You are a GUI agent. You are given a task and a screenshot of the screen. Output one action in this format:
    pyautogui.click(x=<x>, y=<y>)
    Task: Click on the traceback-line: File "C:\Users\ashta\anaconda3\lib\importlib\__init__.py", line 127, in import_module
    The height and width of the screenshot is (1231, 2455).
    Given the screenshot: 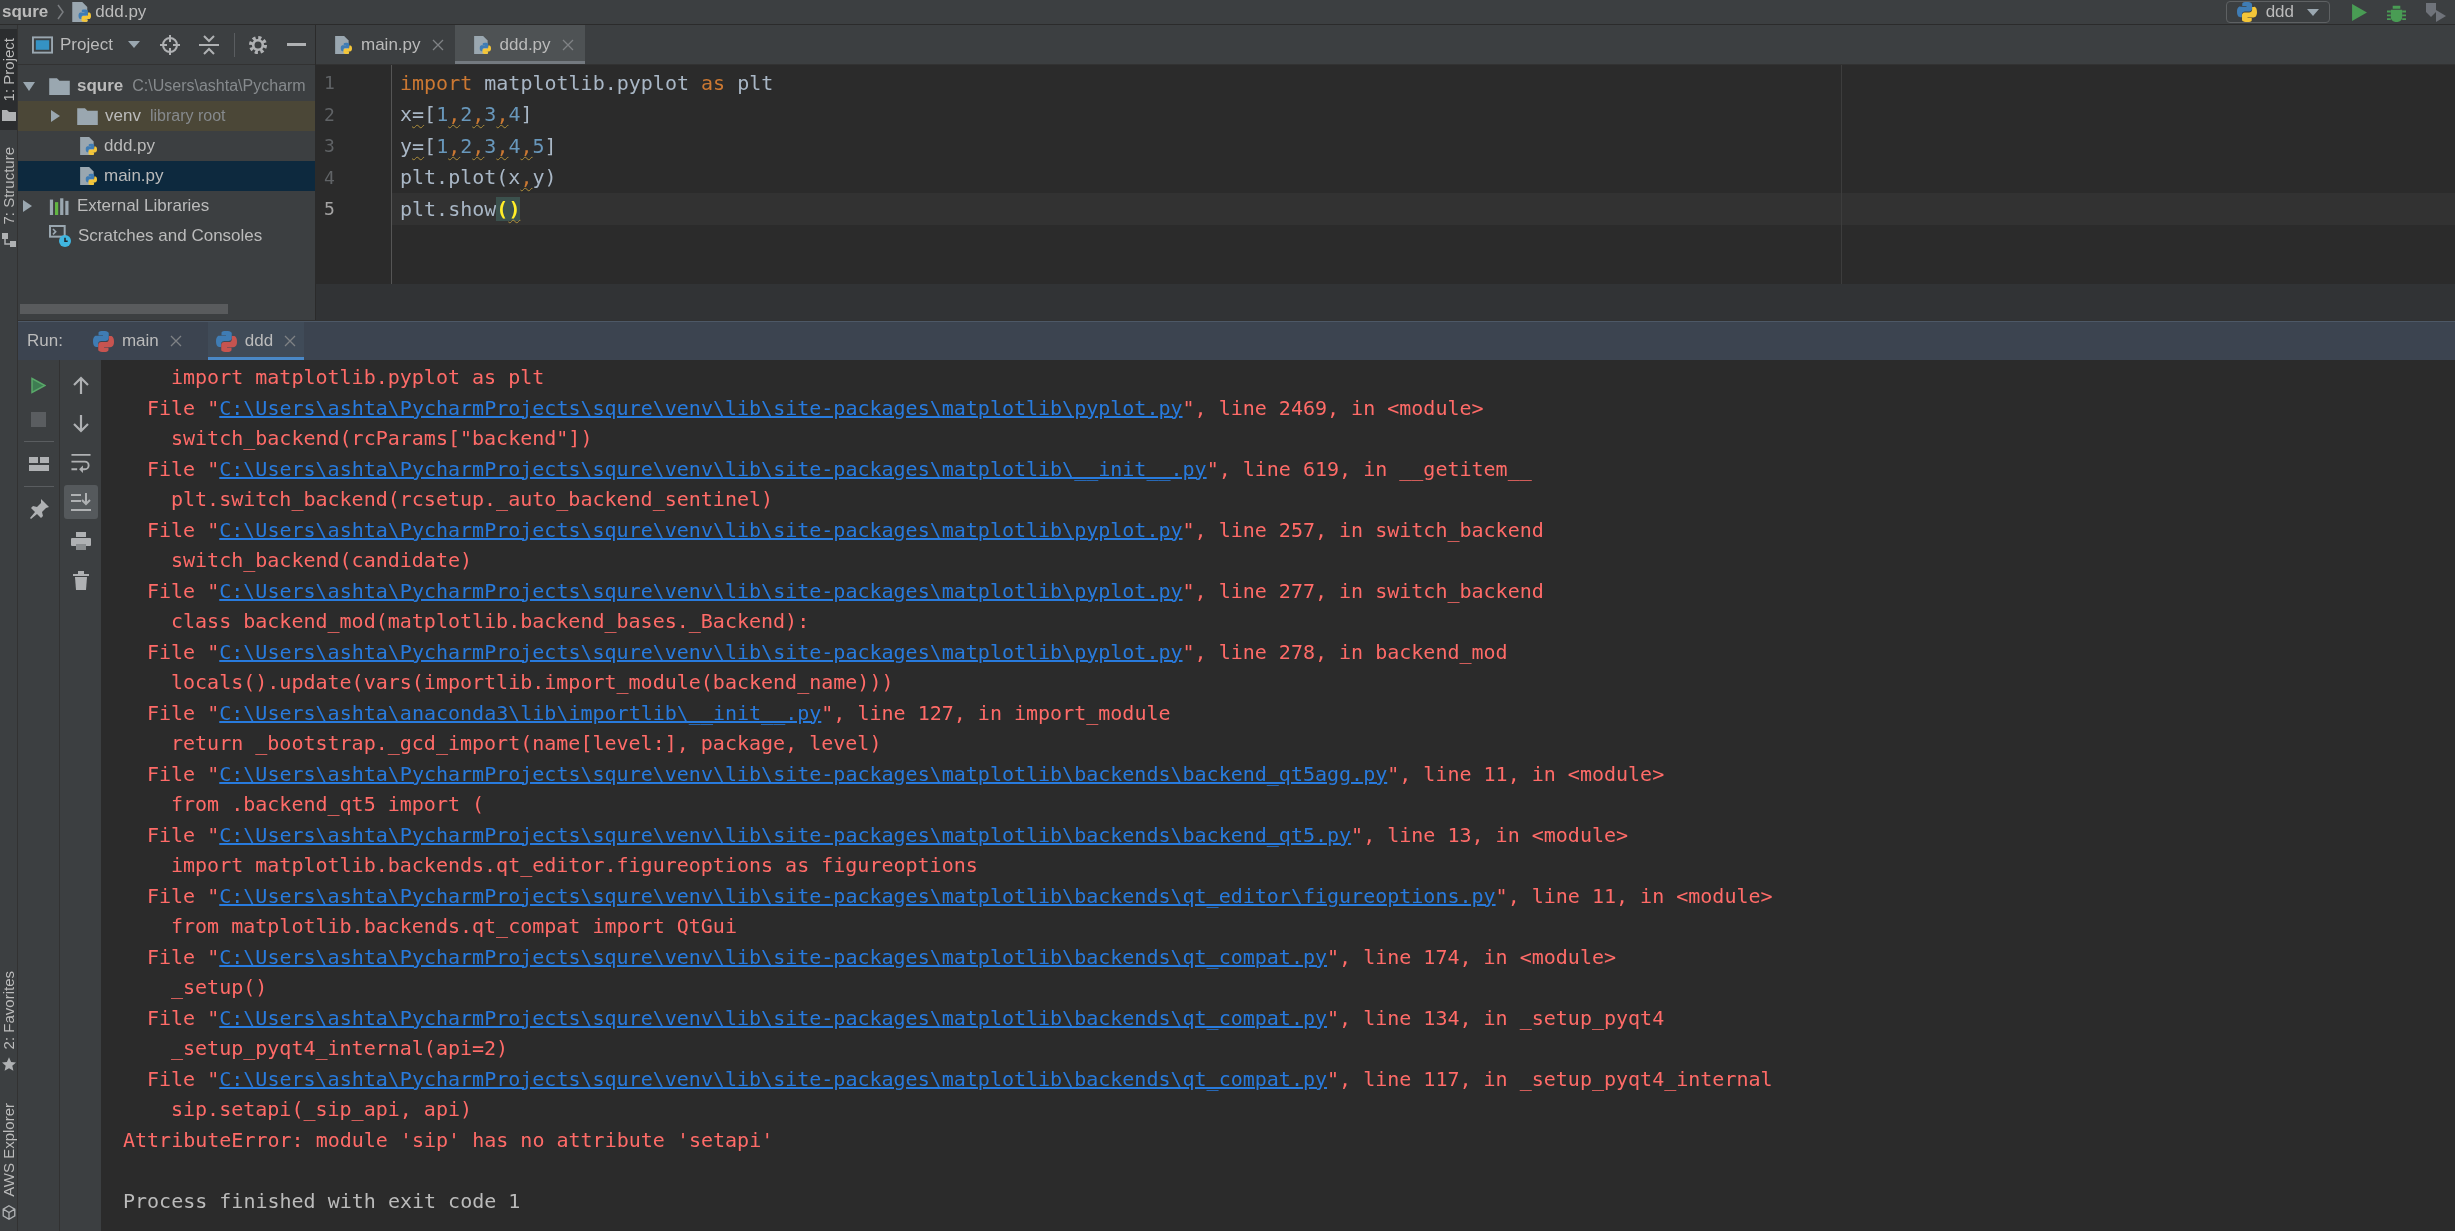 What is the action you would take?
    pyautogui.click(x=659, y=713)
    